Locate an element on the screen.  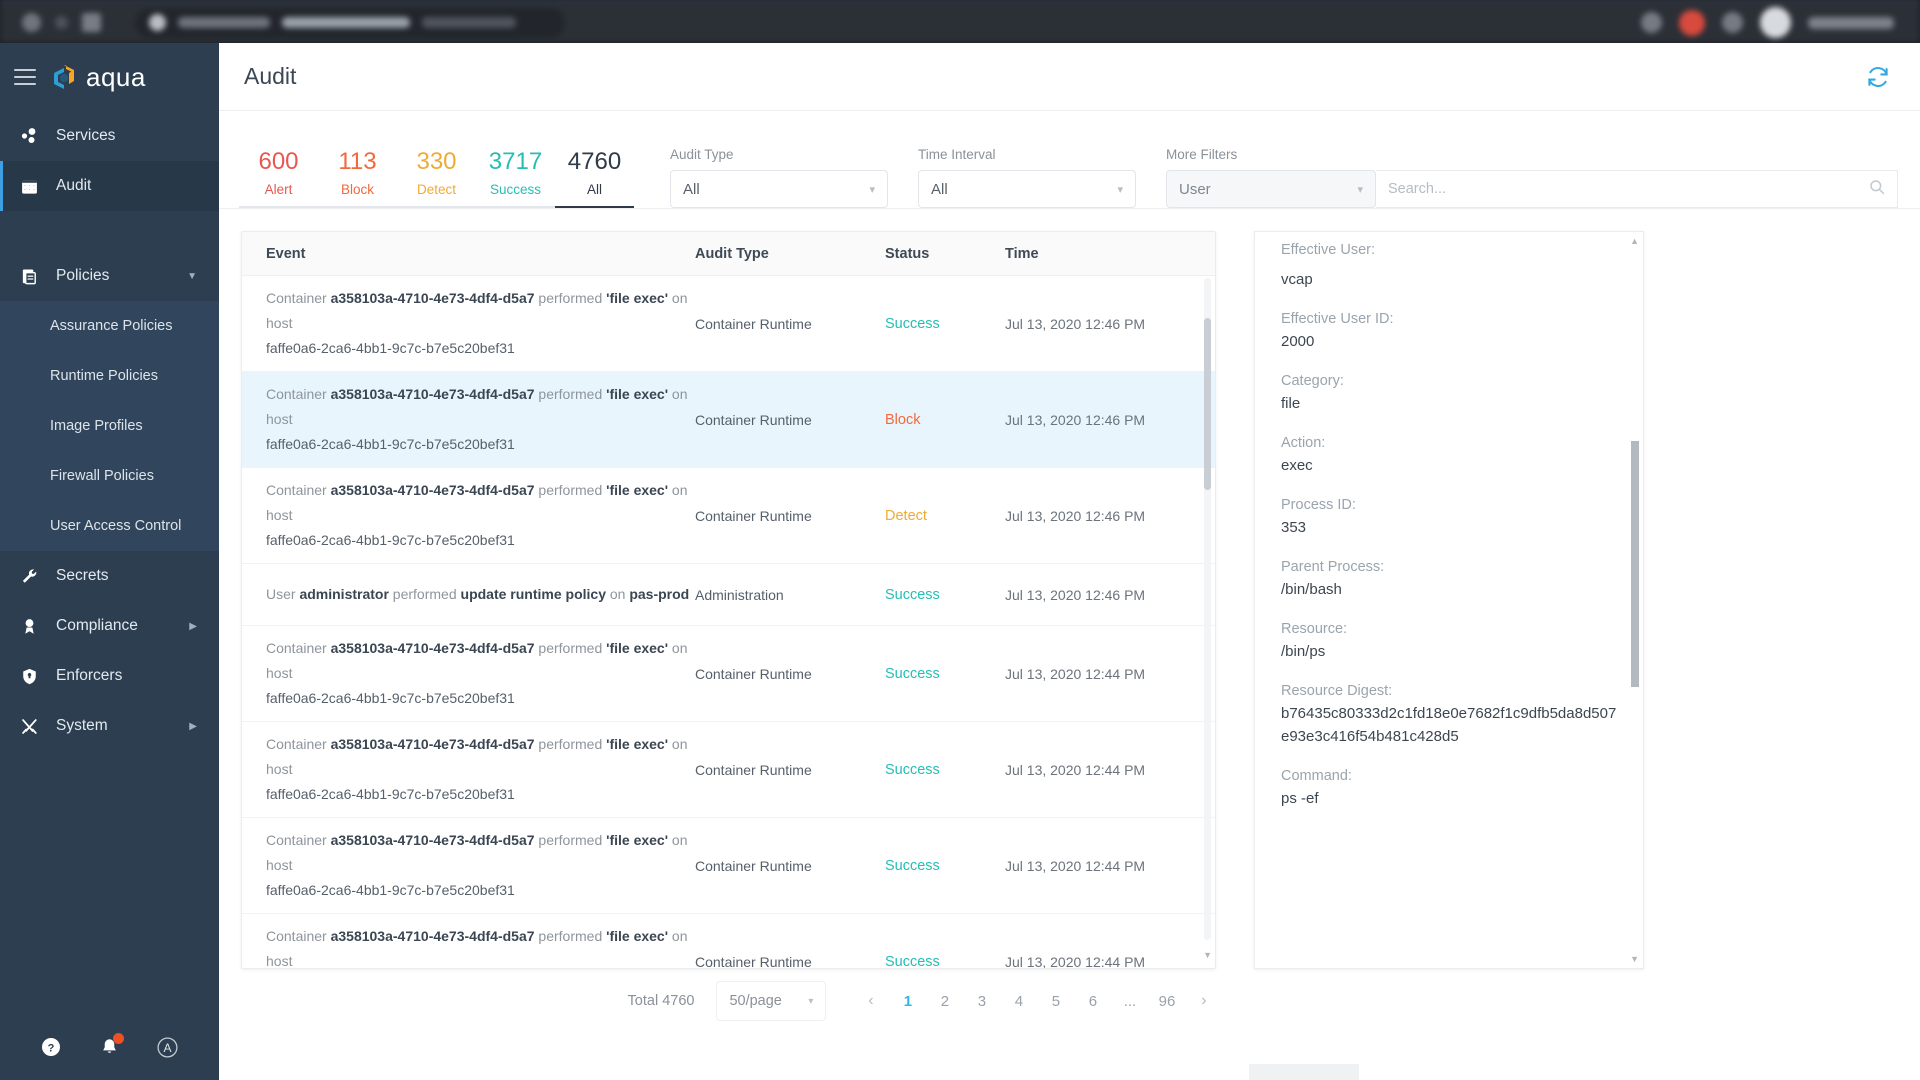
sidebar-item-services: Services is located at coordinates (109, 136).